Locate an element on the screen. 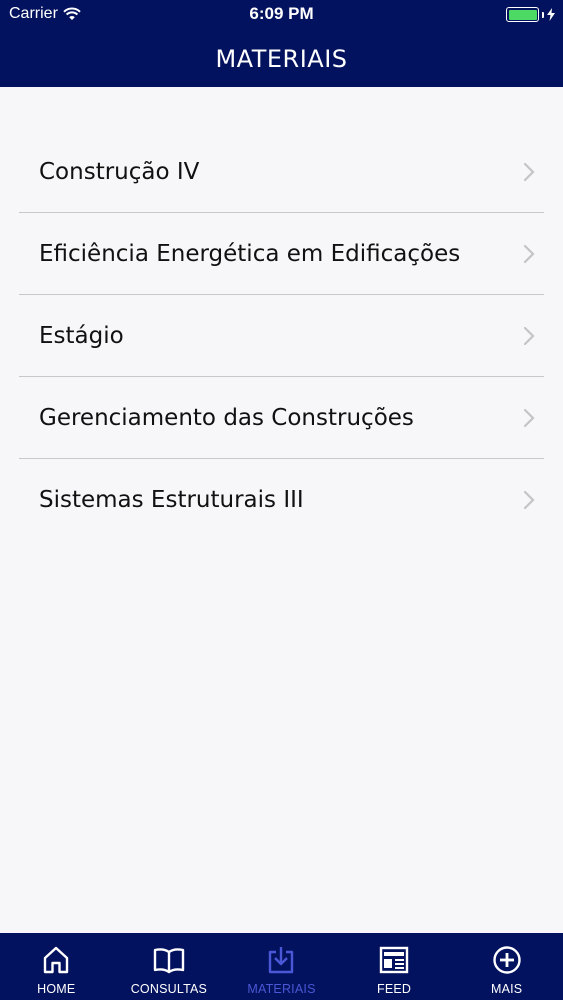  tab-materiais: MATERIAIS is located at coordinates (281, 966).